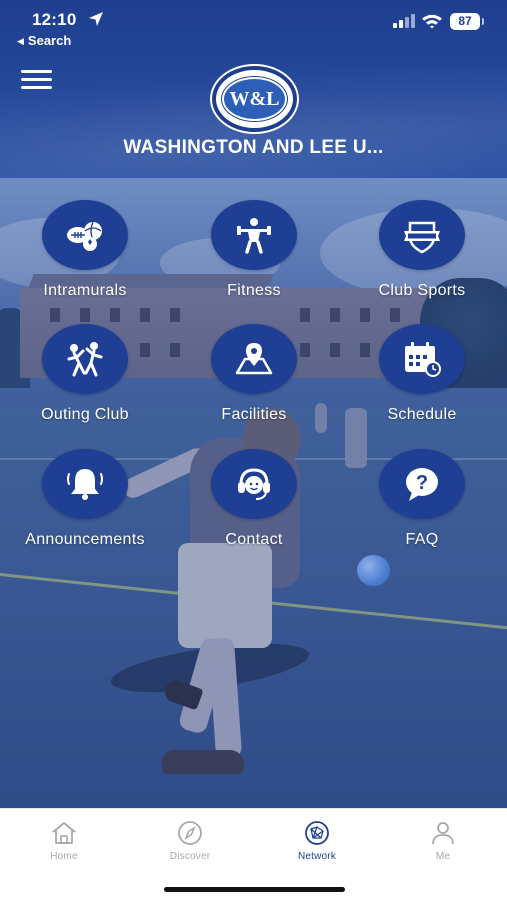 This screenshot has height=900, width=507. What do you see at coordinates (254, 359) in the screenshot?
I see `map-pin-icon` at bounding box center [254, 359].